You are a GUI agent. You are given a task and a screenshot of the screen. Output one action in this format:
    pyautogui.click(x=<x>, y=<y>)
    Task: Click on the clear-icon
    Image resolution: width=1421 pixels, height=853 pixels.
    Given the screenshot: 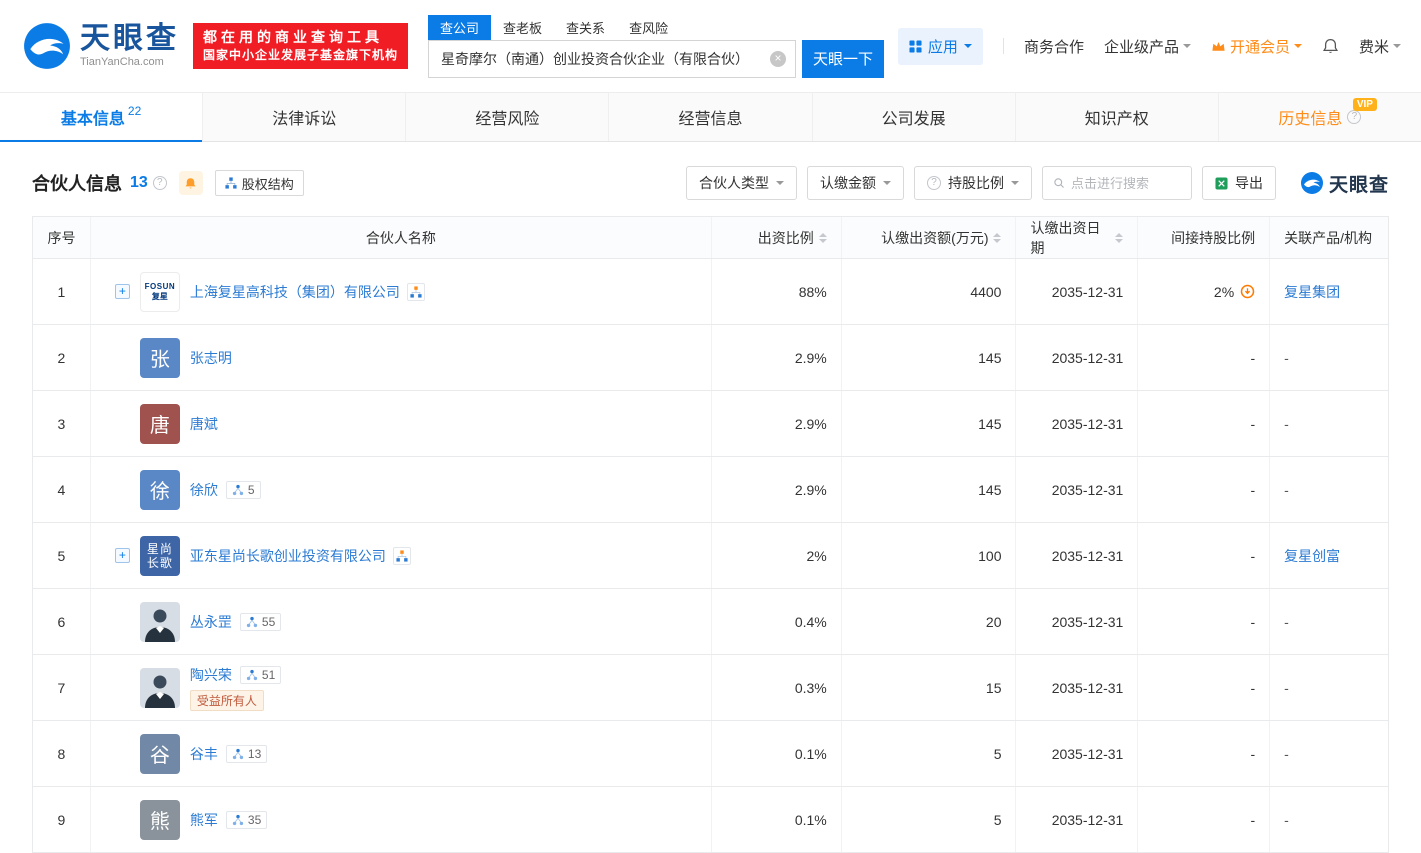 What is the action you would take?
    pyautogui.click(x=778, y=58)
    